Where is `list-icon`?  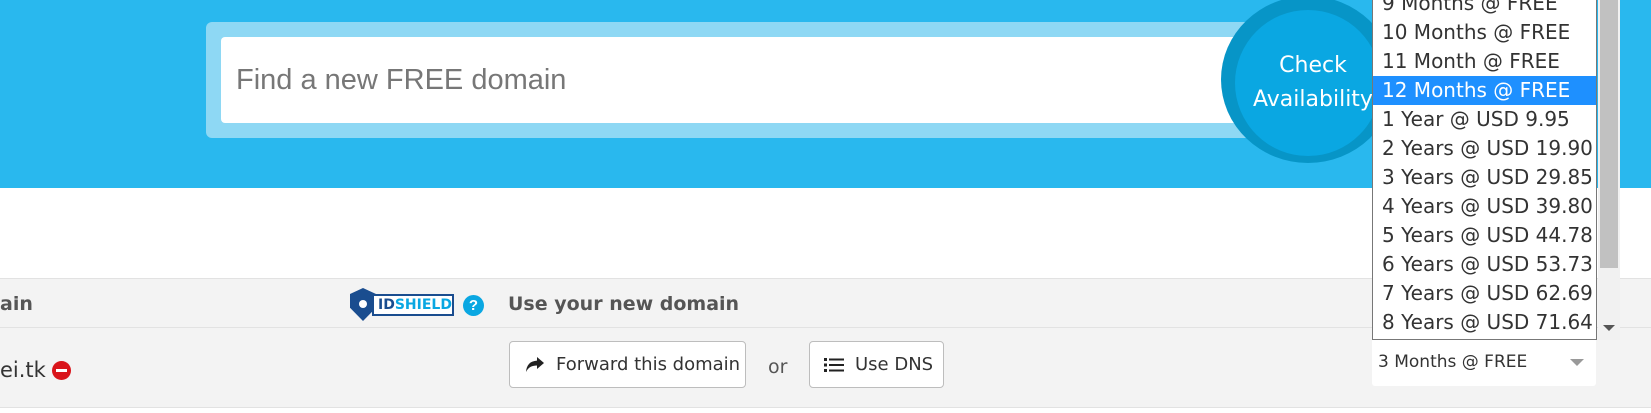 list-icon is located at coordinates (834, 364).